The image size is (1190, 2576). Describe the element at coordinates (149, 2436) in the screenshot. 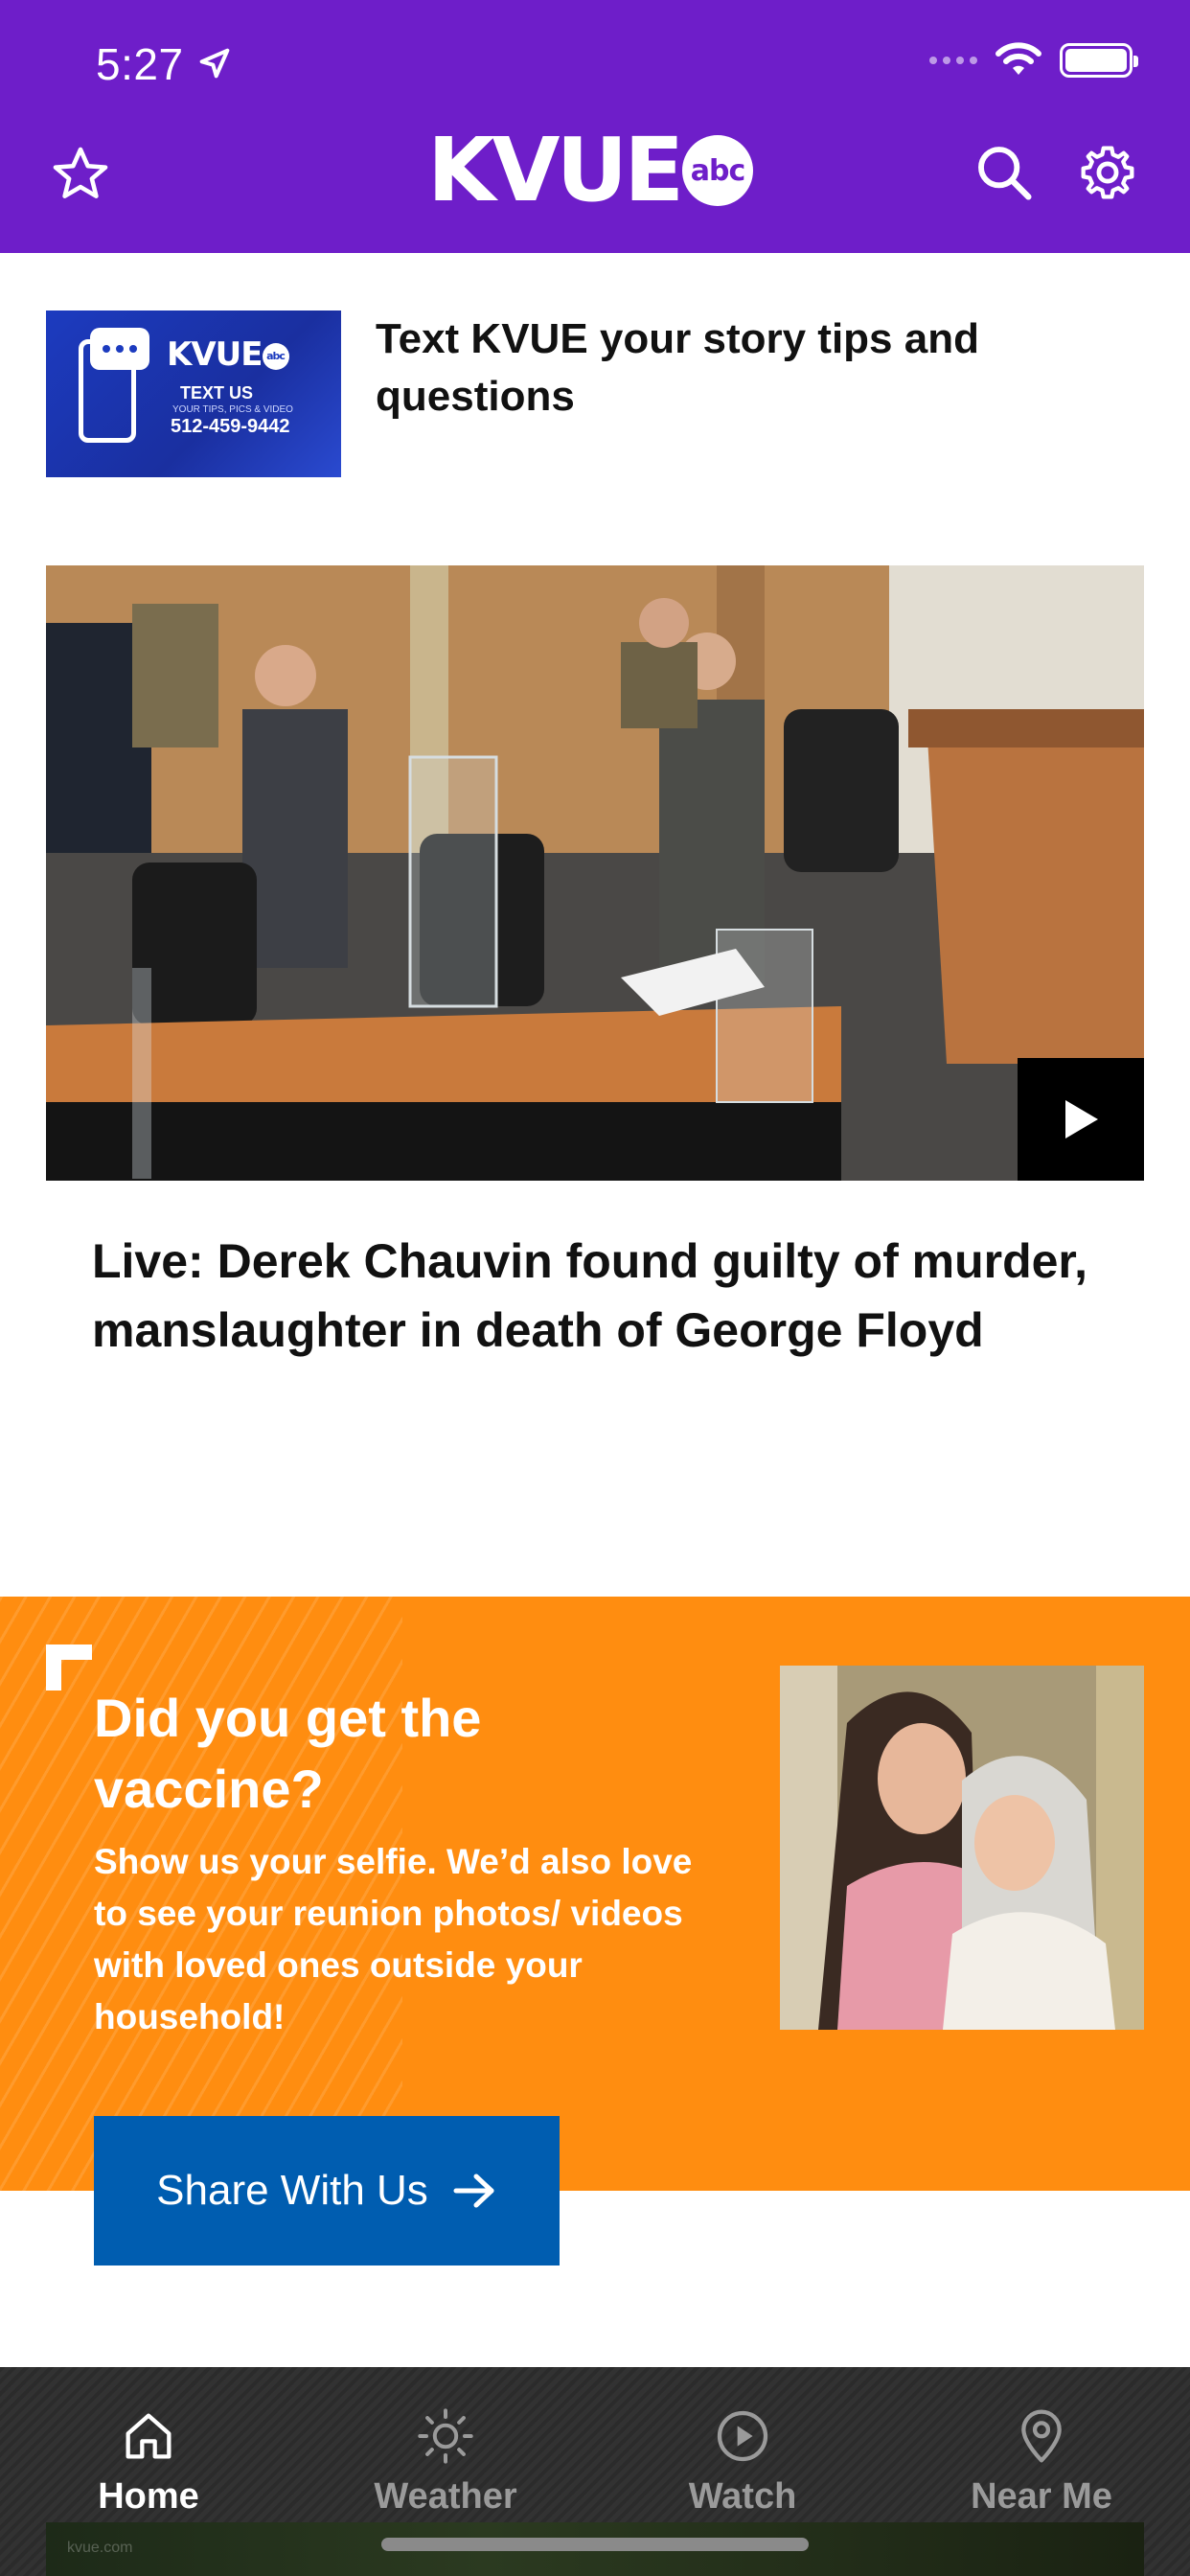

I see `home-icon` at that location.